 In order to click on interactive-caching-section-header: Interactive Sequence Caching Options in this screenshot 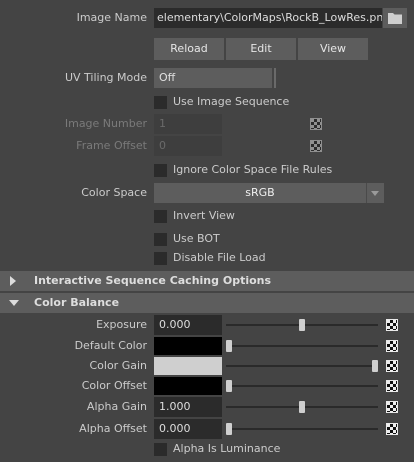, I will do `click(207, 281)`.